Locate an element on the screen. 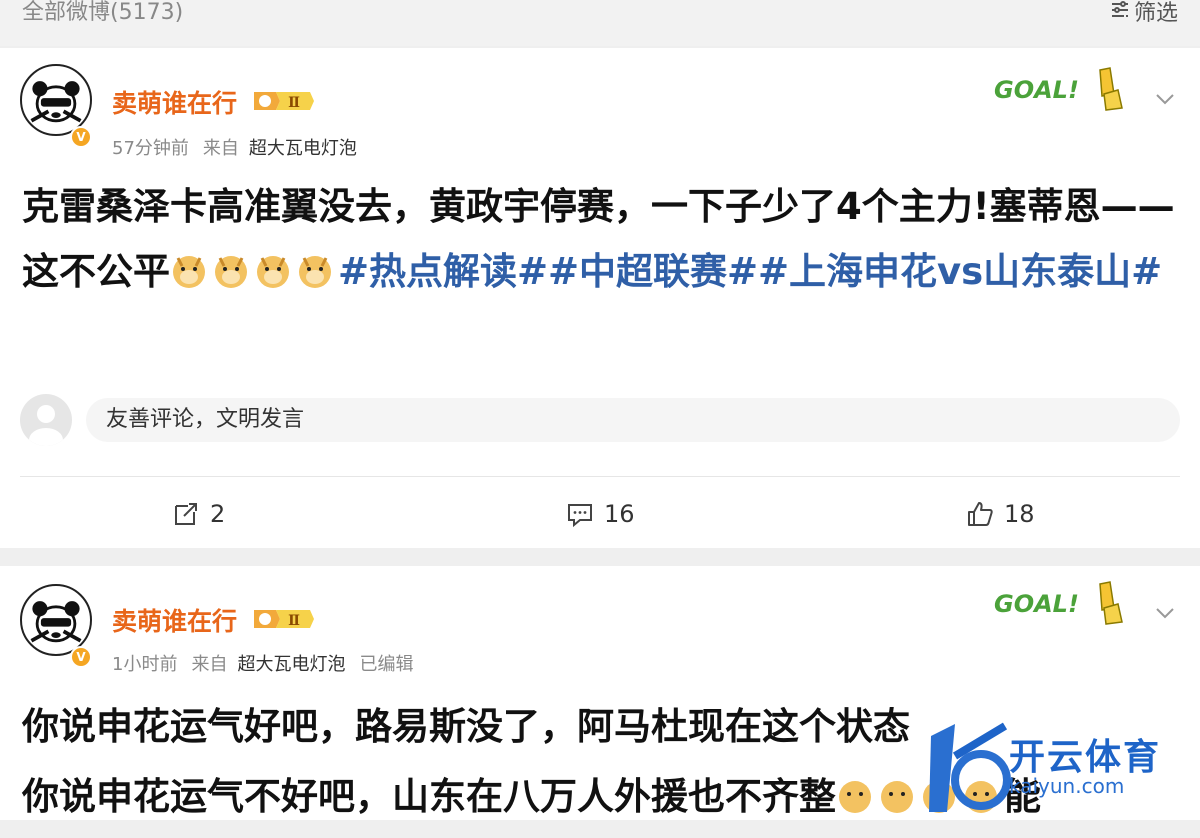  post-meta: 57分钟前 来自 超大瓦电灯泡 is located at coordinates (234, 147).